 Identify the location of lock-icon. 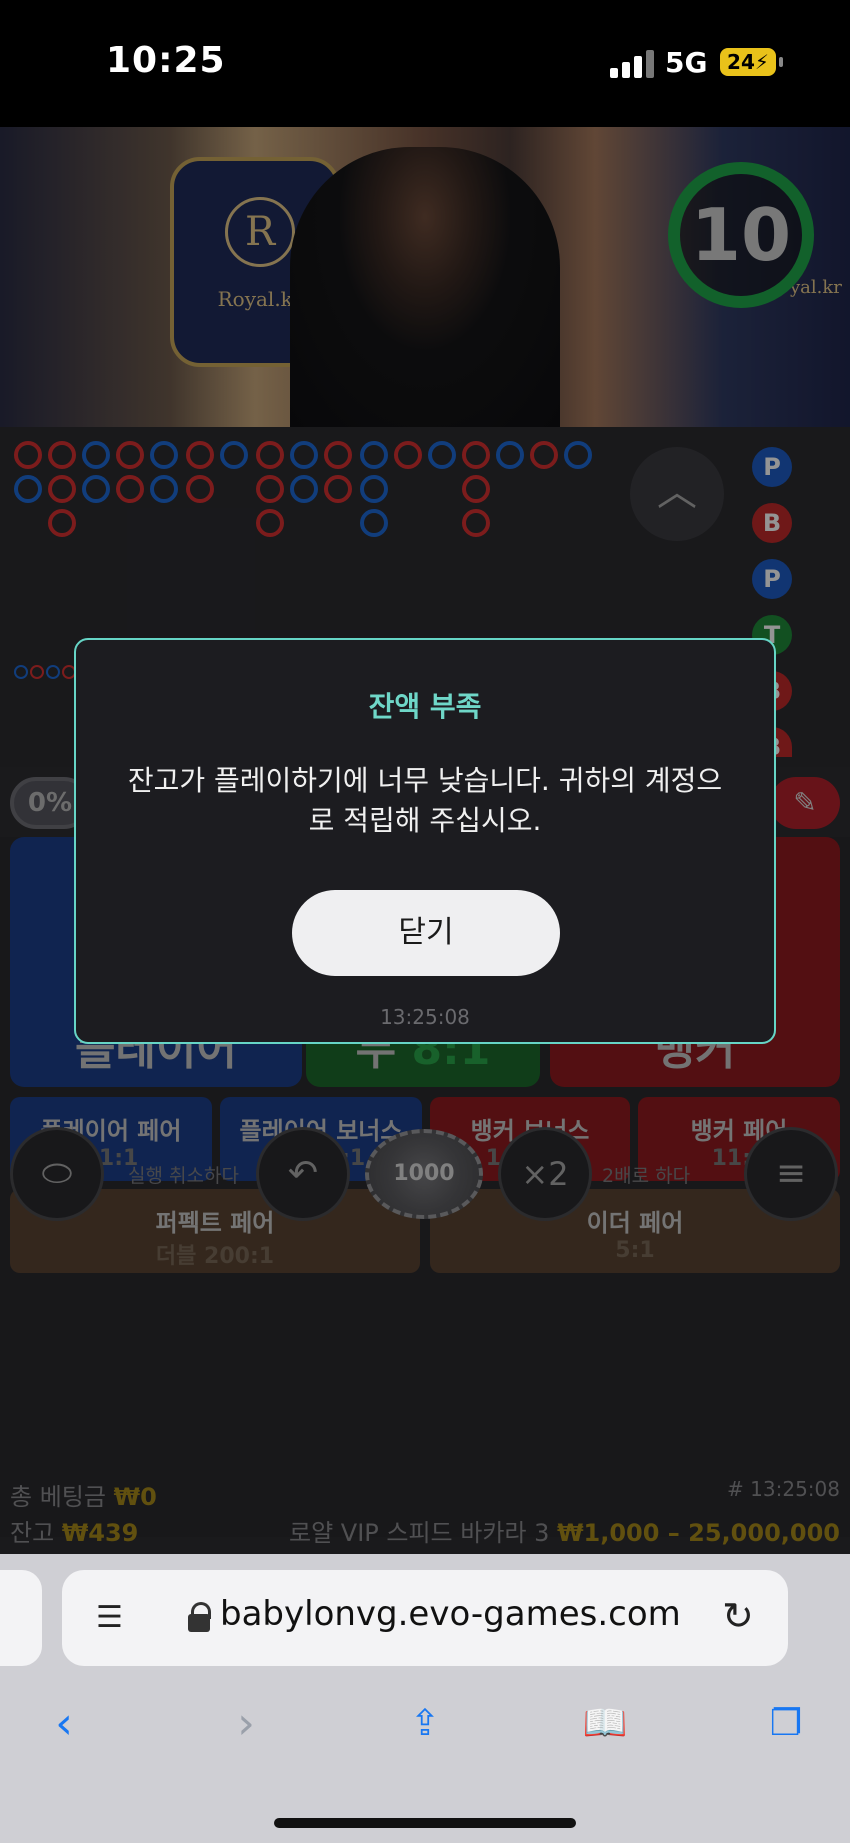
(199, 1618).